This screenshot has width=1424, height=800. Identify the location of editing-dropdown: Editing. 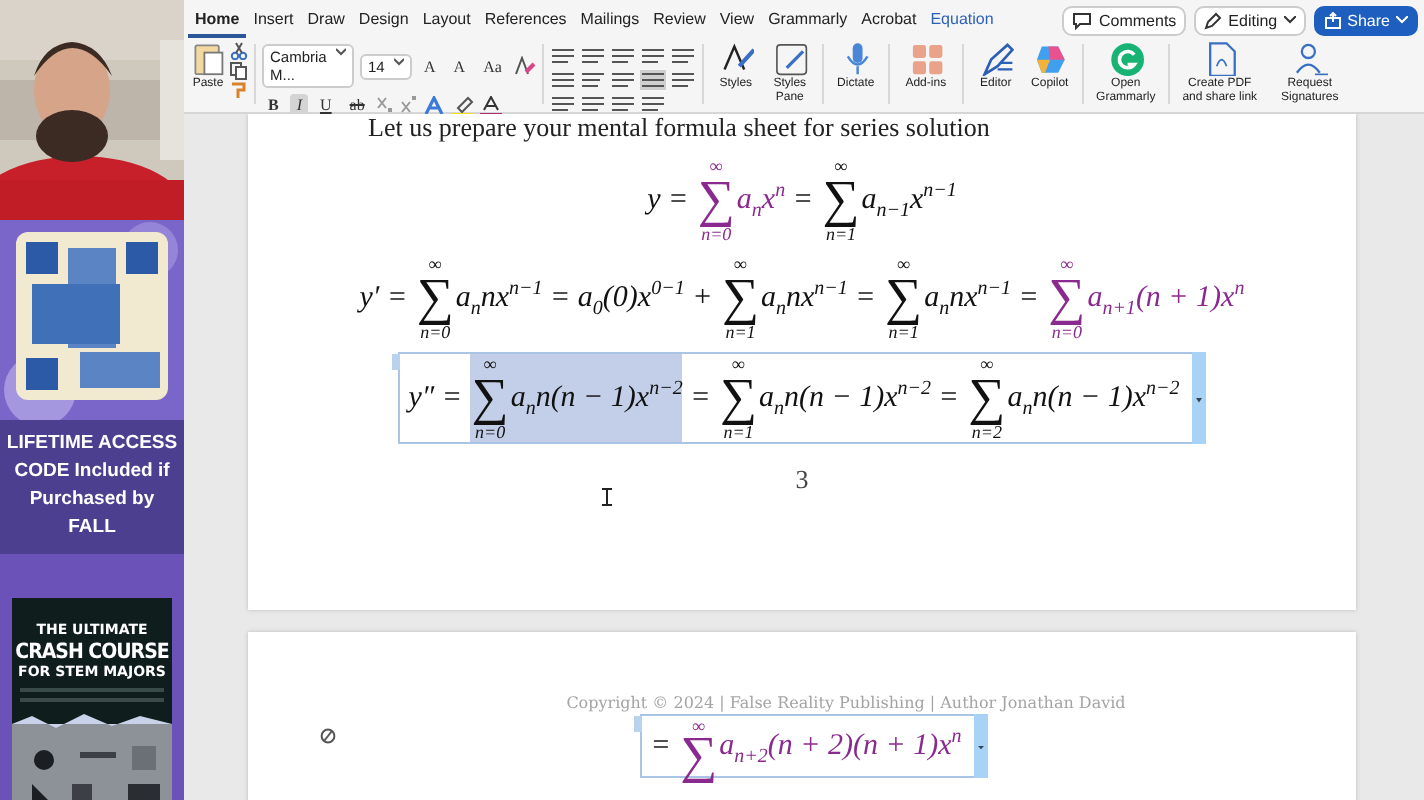
(1250, 20).